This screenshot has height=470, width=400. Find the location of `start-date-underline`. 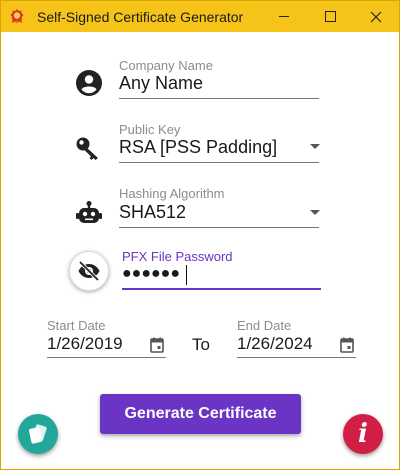

start-date-underline is located at coordinates (106, 357).